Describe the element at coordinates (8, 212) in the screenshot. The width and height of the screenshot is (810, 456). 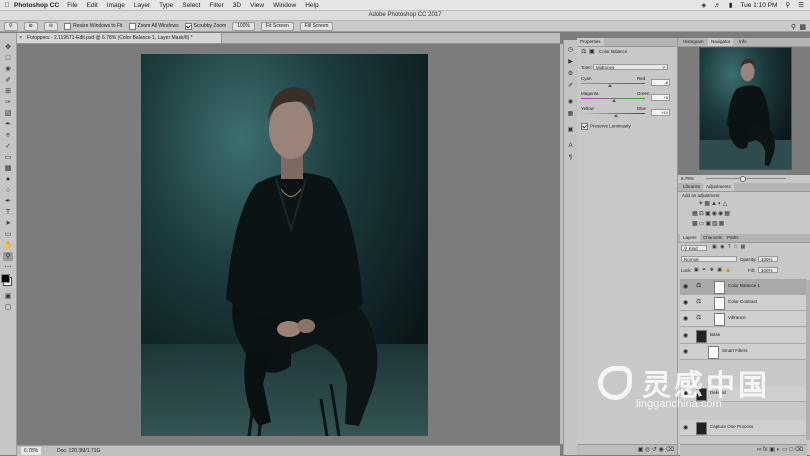
I see `type-tool-icon: T` at that location.